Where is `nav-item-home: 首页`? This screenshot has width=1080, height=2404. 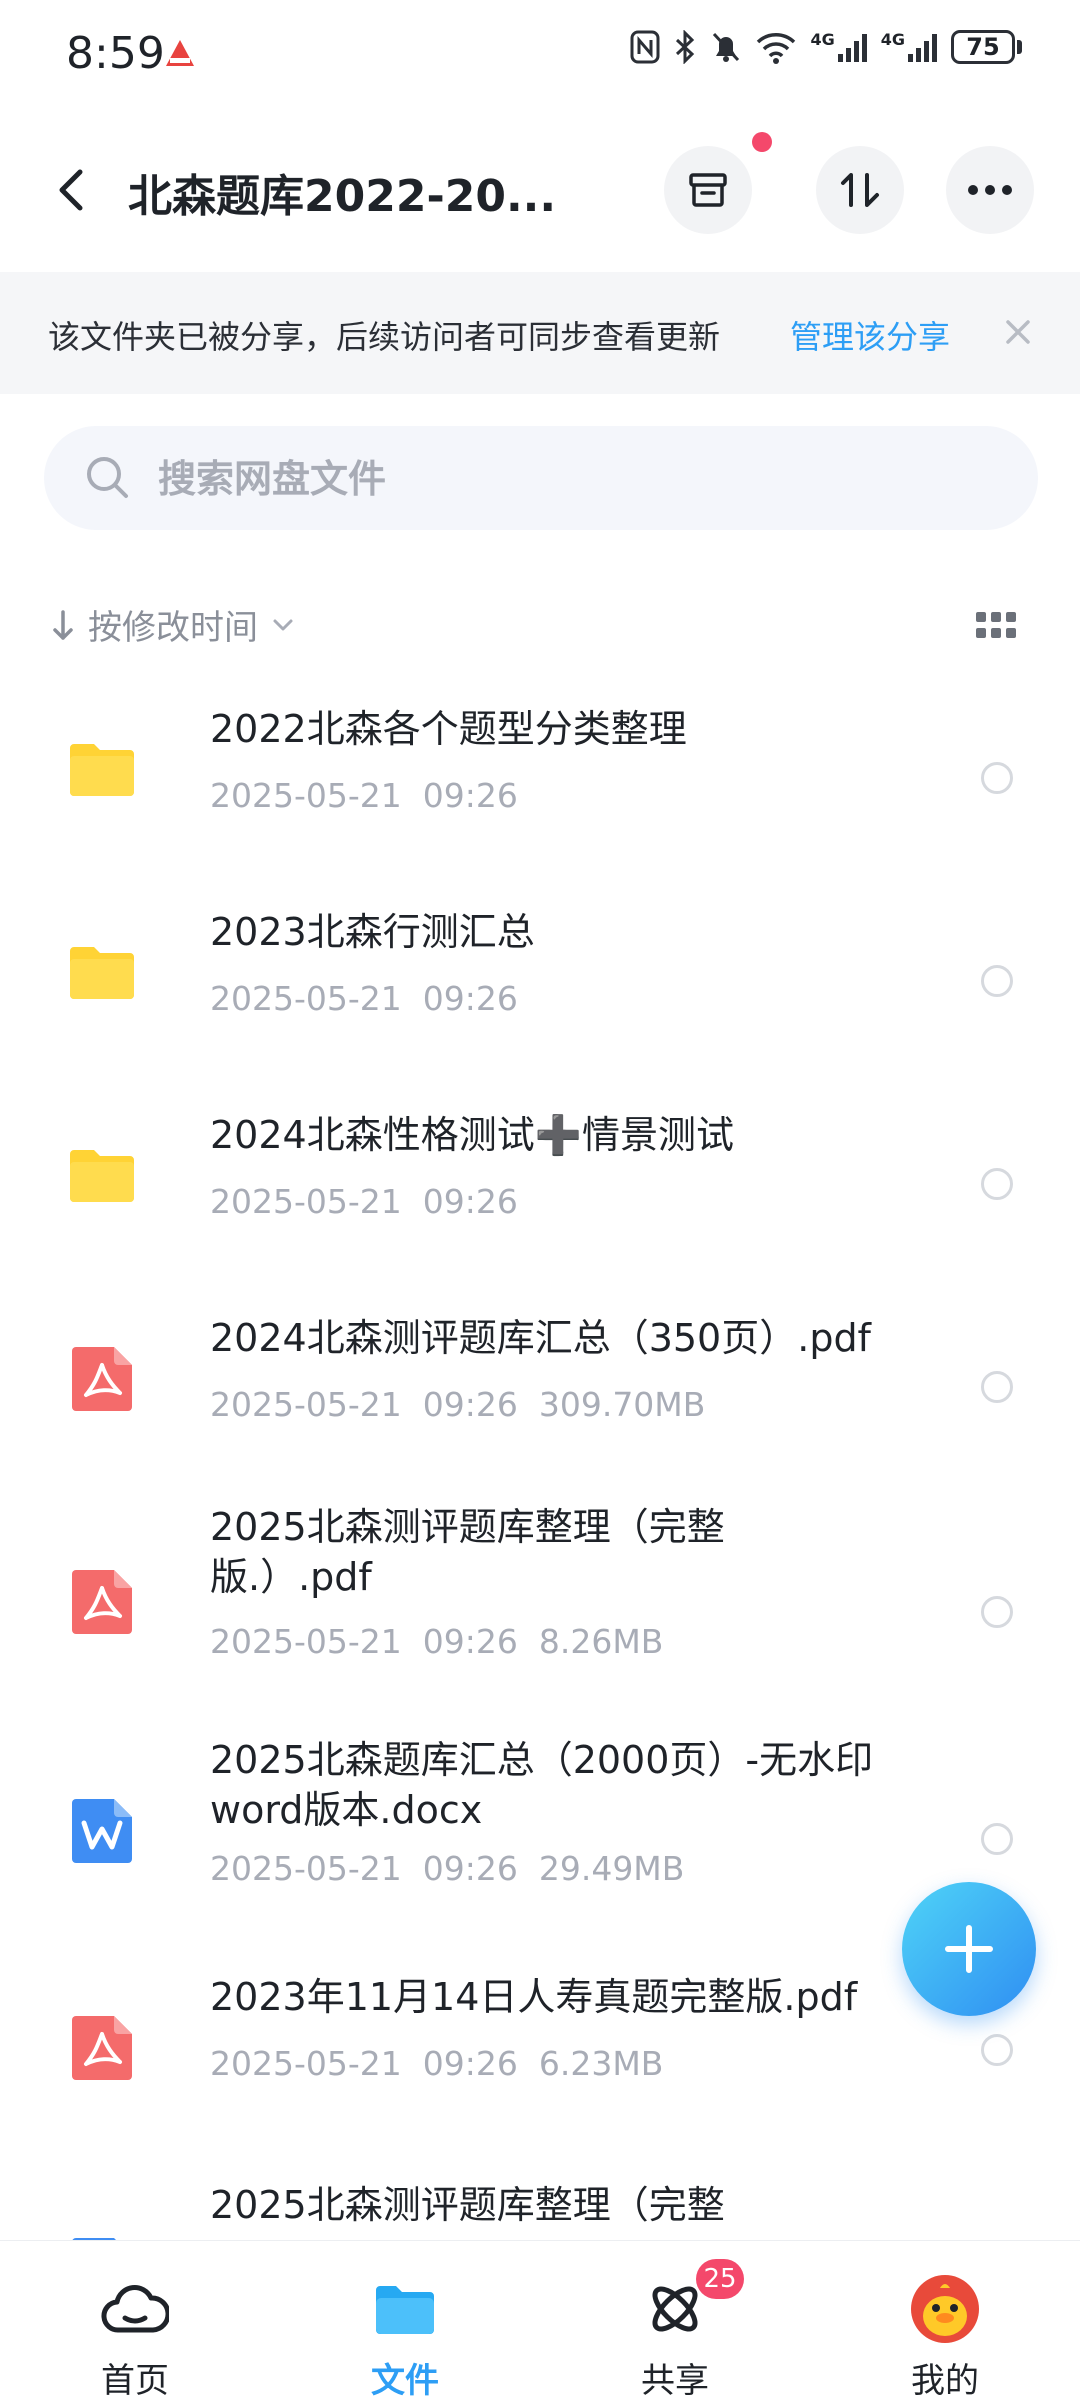 nav-item-home: 首页 is located at coordinates (135, 2322).